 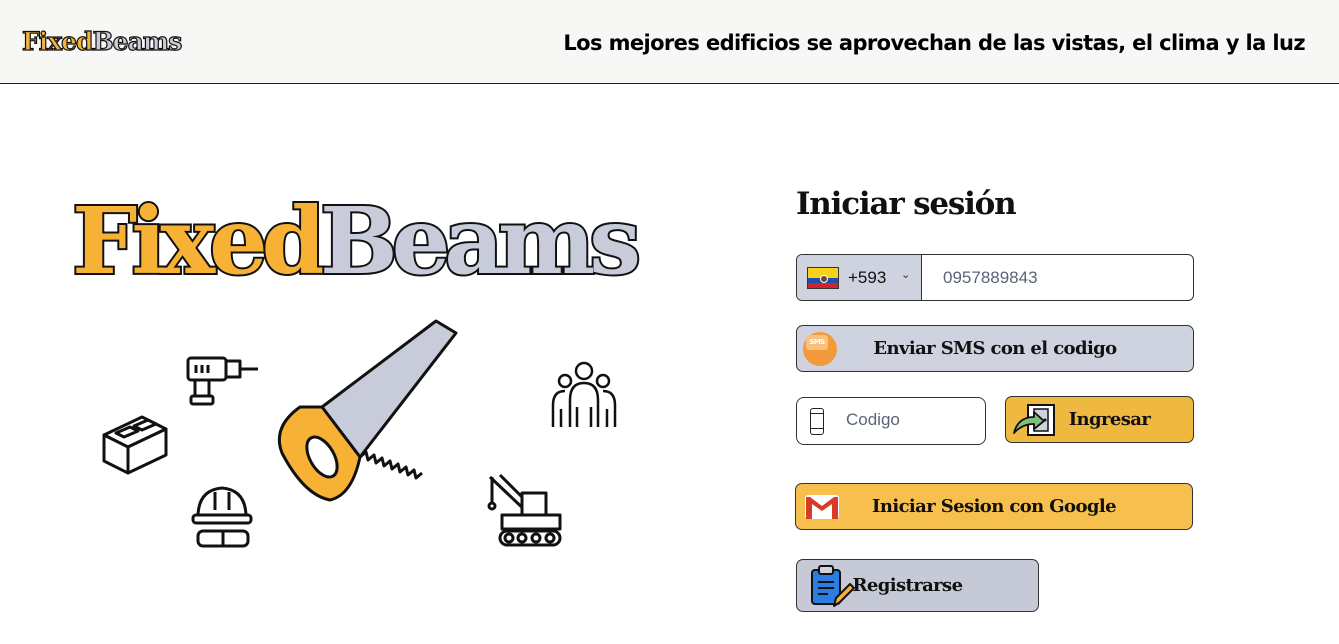 I want to click on people-group-icon, so click(x=584, y=394).